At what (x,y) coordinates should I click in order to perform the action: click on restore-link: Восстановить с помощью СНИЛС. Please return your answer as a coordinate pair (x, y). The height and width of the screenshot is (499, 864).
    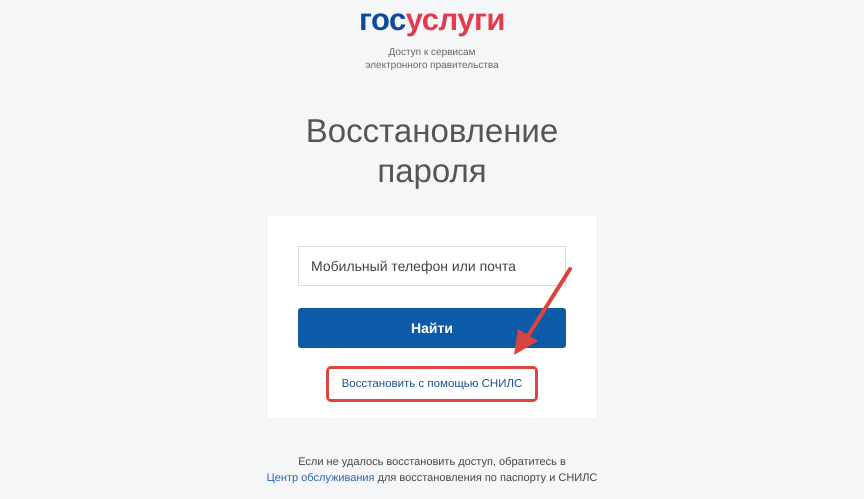
    Looking at the image, I should click on (432, 384).